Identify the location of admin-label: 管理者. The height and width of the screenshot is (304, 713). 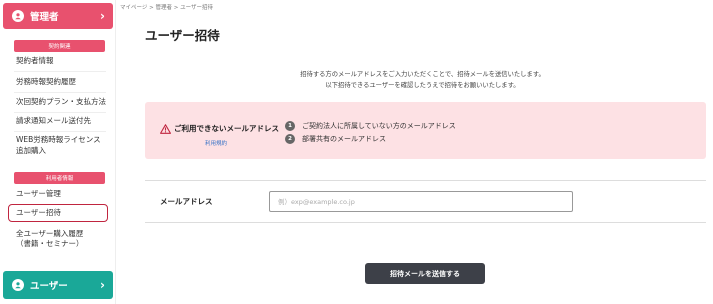
(44, 17).